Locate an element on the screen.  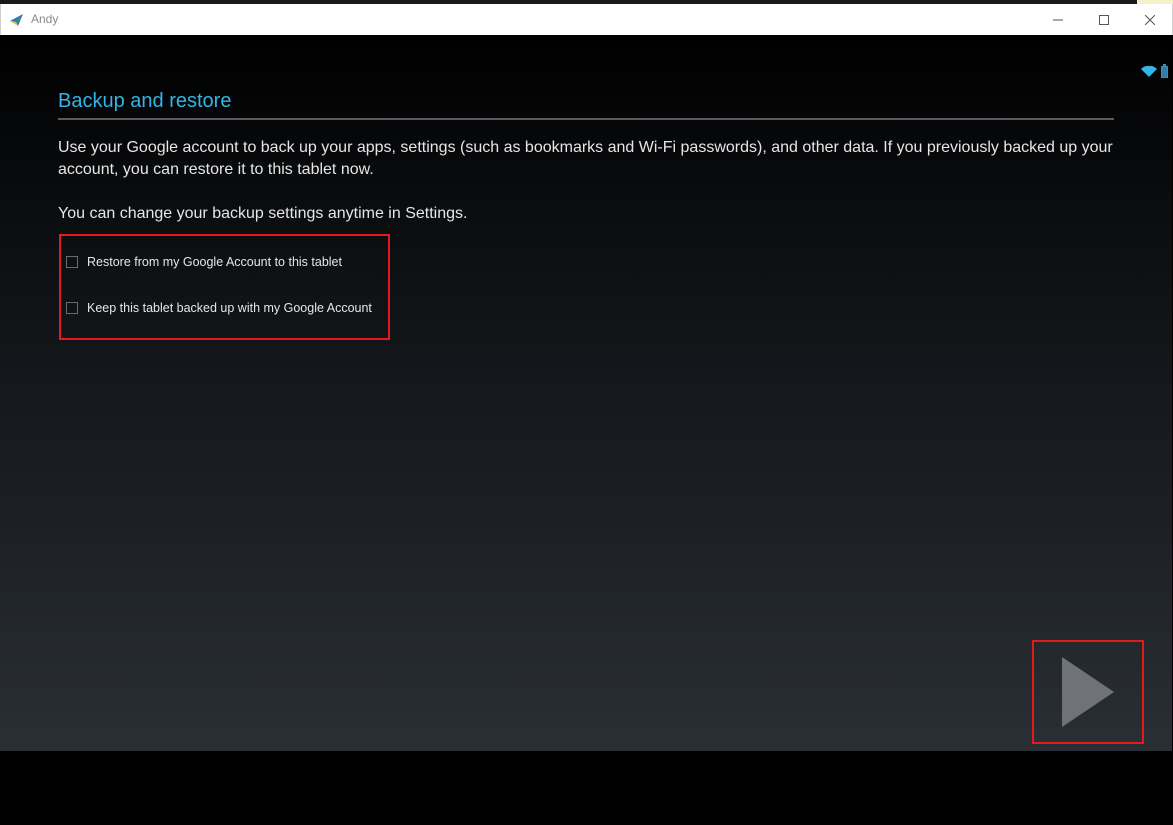
next-arrow-icon is located at coordinates (1088, 692).